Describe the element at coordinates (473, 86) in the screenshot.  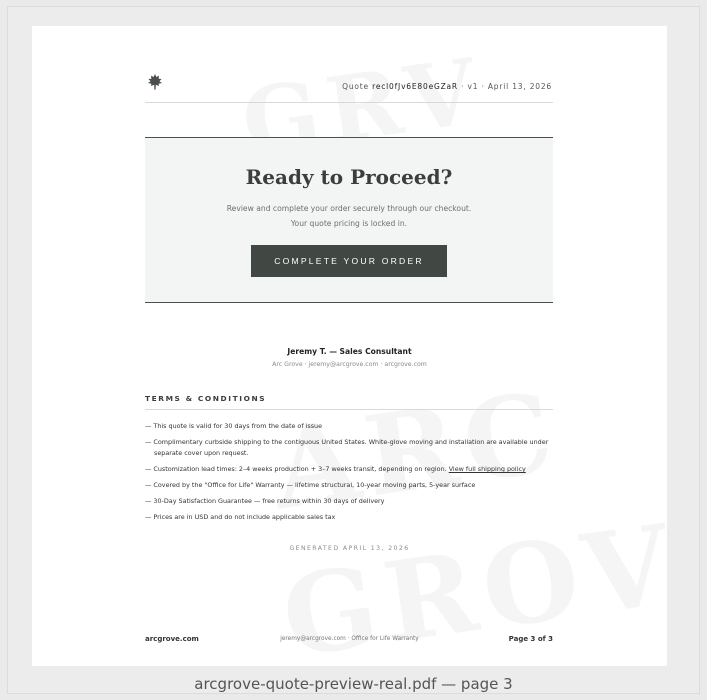
I see `quote-version: v1` at that location.